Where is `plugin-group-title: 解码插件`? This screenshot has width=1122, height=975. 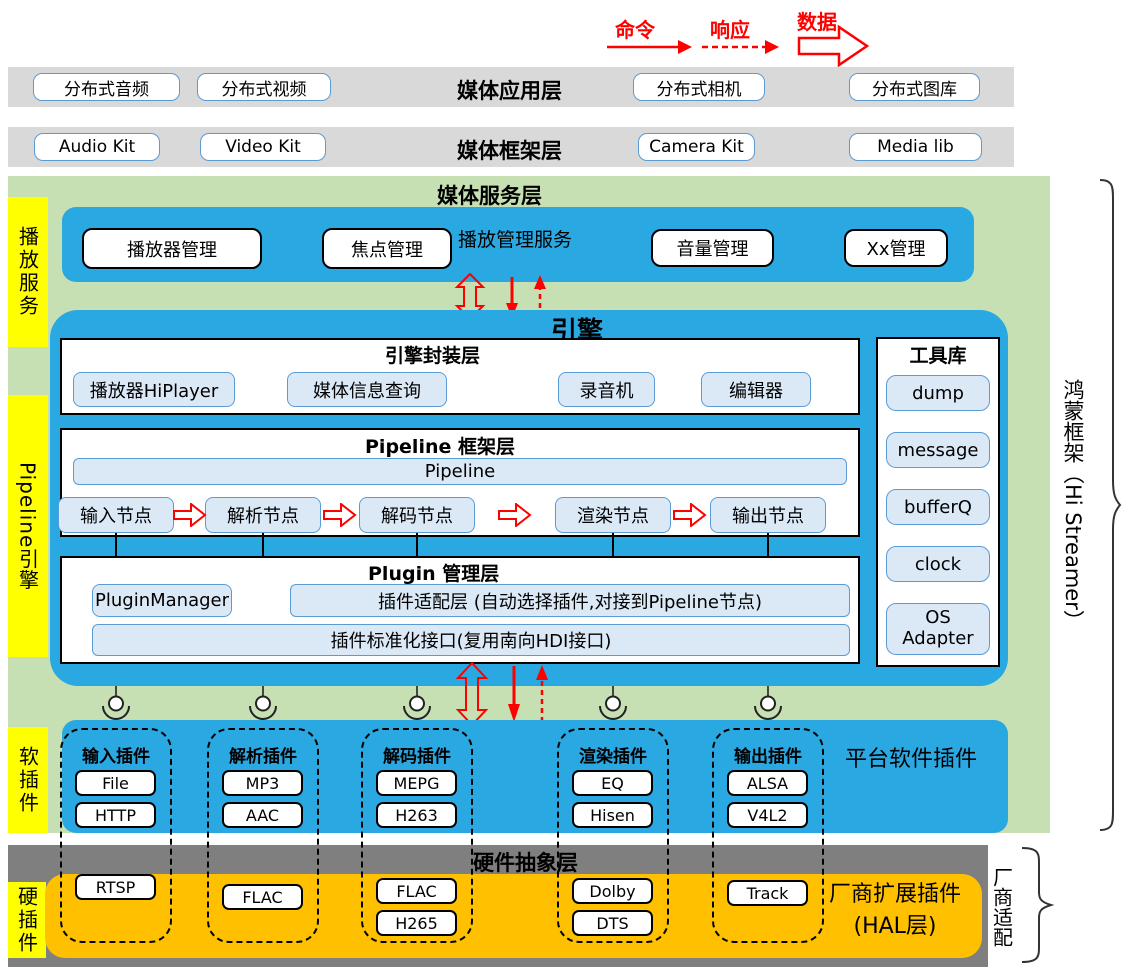
plugin-group-title: 解码插件 is located at coordinates (417, 757).